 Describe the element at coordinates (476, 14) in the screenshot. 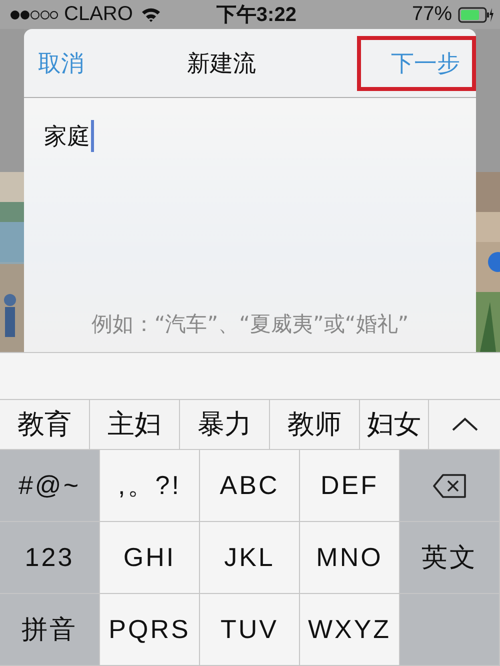

I see `battery-icon` at that location.